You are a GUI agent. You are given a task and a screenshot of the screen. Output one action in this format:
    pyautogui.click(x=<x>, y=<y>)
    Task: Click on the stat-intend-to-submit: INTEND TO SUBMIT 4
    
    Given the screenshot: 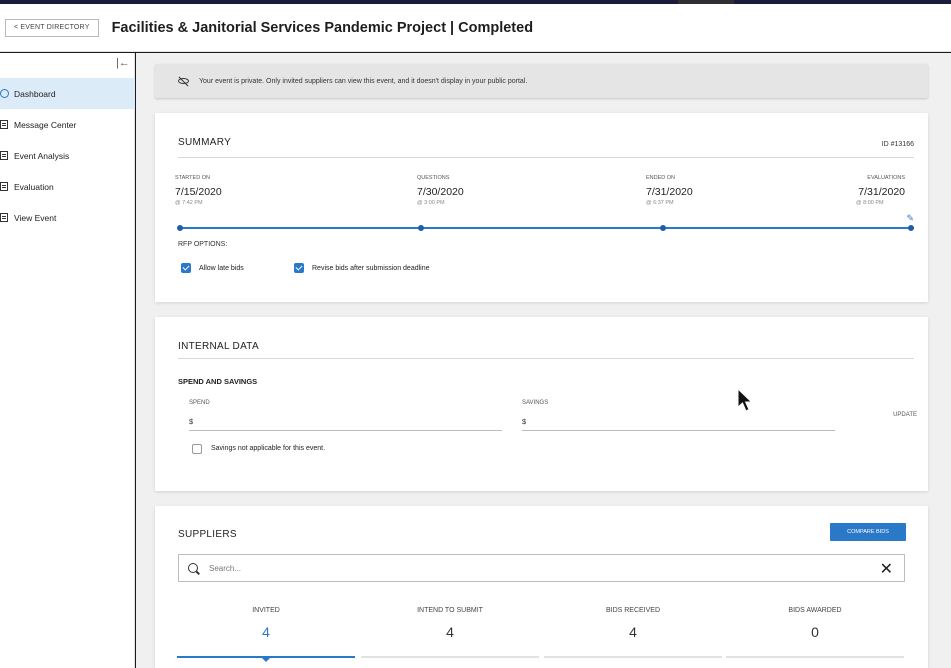 What is the action you would take?
    pyautogui.click(x=450, y=623)
    